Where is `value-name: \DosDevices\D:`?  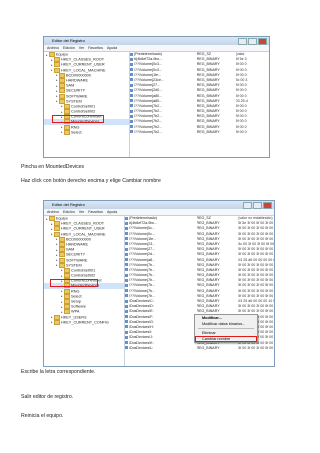 value-name: \DosDevices\D: is located at coordinates (141, 306).